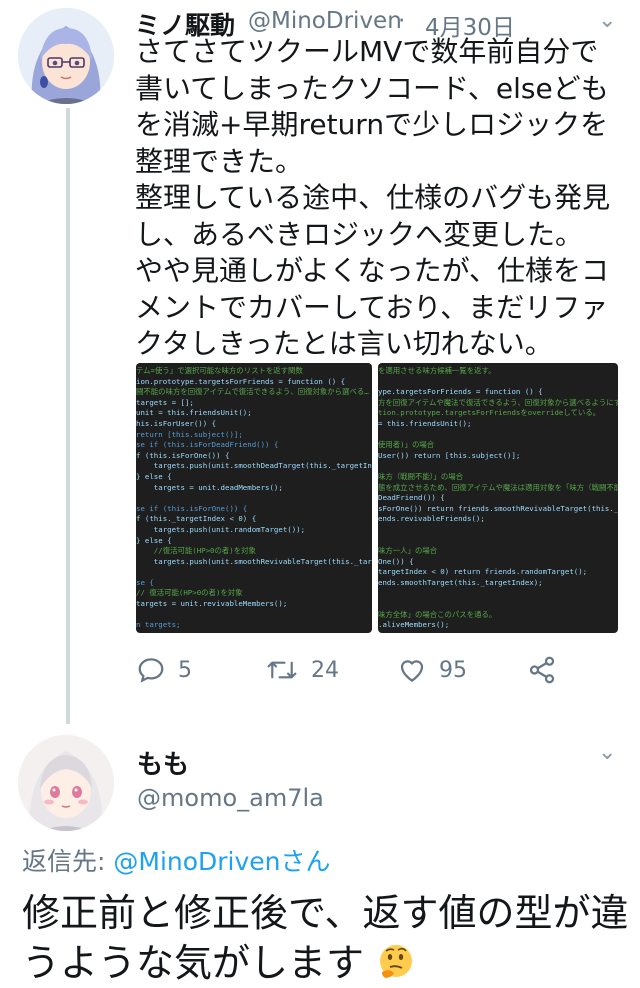  Describe the element at coordinates (183, 455) in the screenshot. I see `code-line: f (this.isForOne()) {` at that location.